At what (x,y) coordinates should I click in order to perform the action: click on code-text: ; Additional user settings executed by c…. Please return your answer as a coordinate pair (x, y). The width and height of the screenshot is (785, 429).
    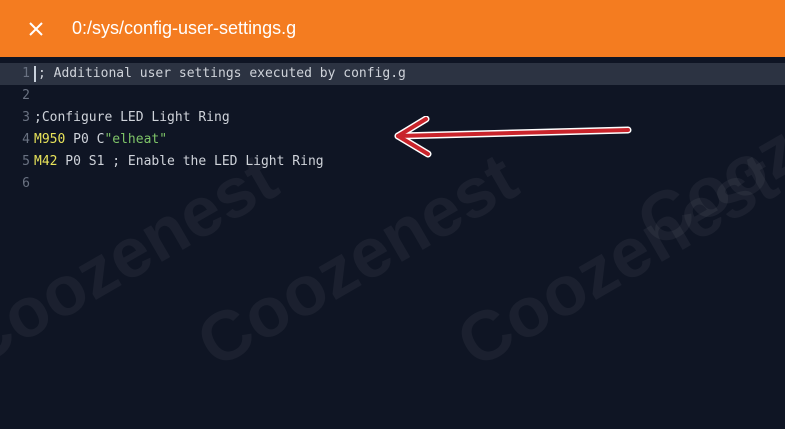
    Looking at the image, I should click on (222, 73).